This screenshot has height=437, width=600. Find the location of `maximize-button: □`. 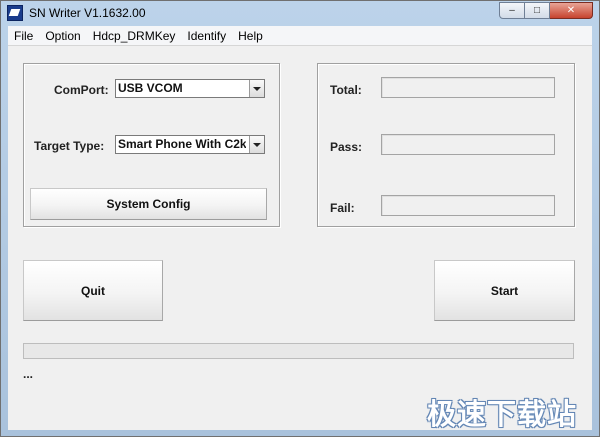

maximize-button: □ is located at coordinates (537, 10).